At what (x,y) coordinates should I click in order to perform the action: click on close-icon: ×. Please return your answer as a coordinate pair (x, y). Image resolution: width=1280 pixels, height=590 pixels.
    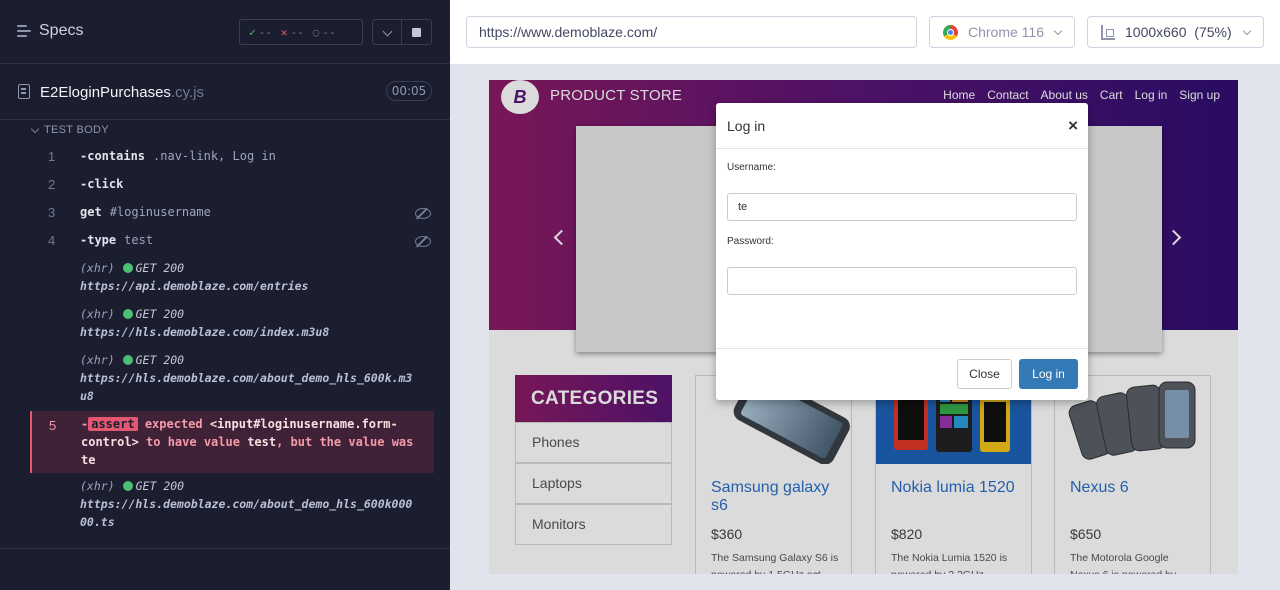
    Looking at the image, I should click on (1073, 126).